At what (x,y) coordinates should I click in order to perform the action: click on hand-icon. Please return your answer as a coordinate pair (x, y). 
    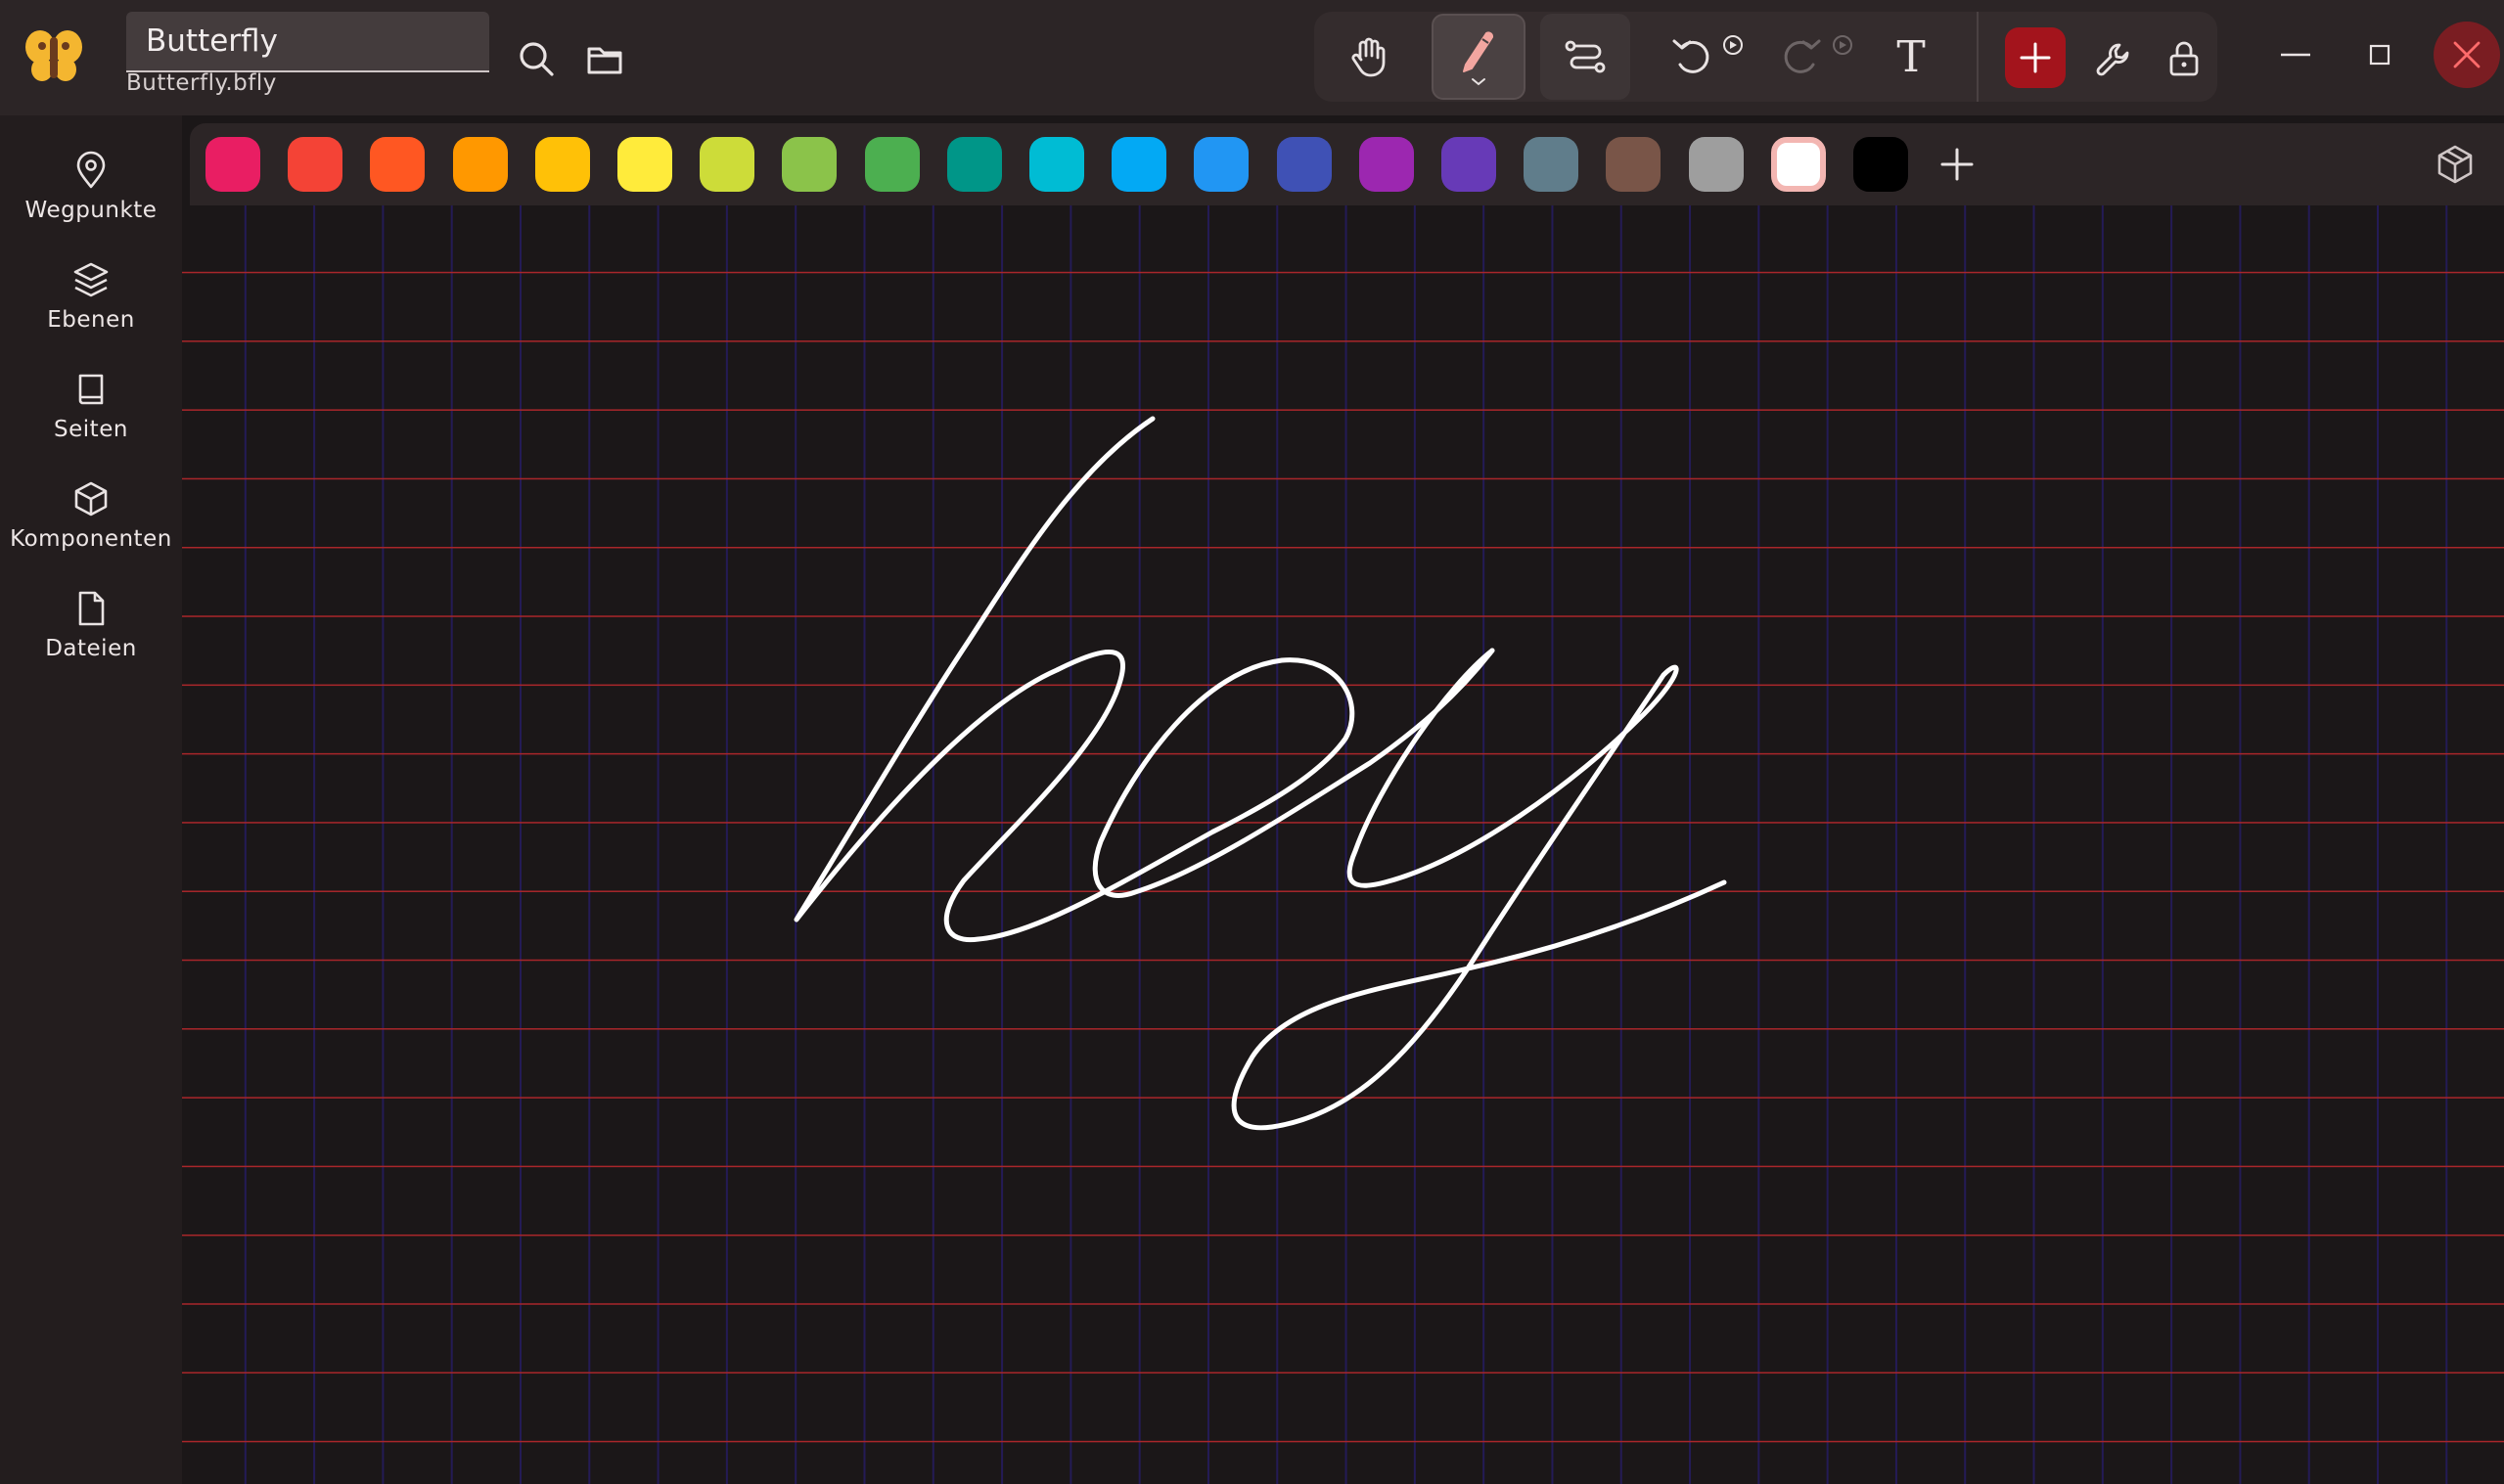
    Looking at the image, I should click on (1368, 57).